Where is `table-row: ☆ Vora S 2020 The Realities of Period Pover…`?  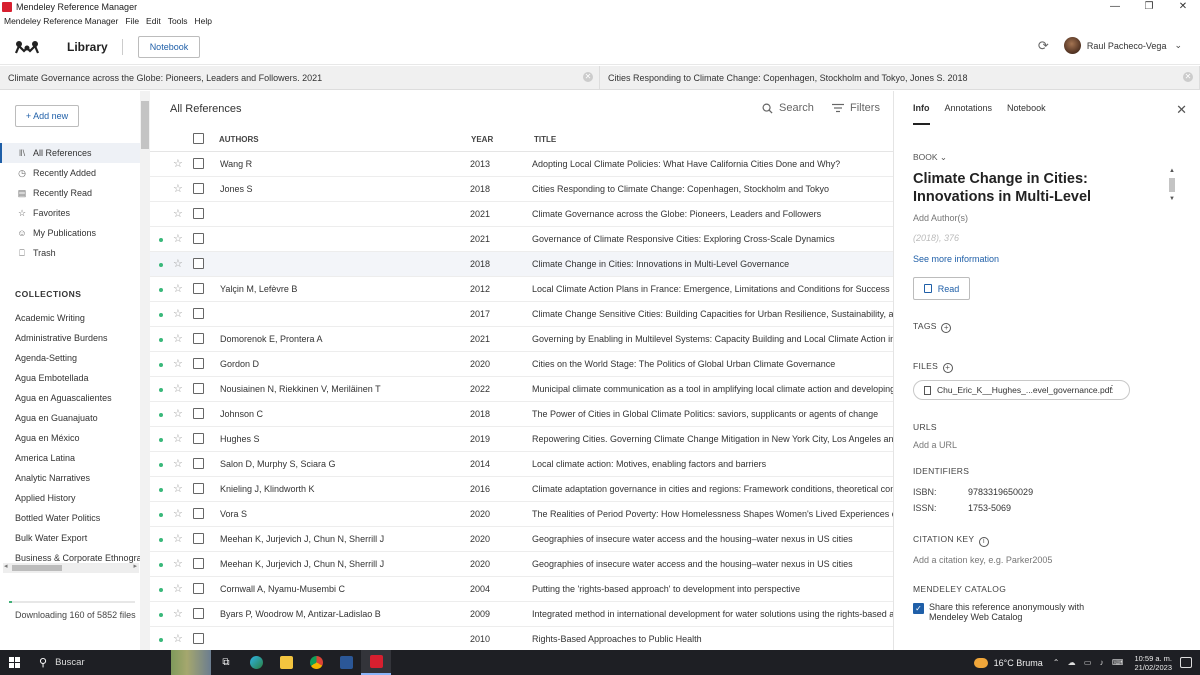 table-row: ☆ Vora S 2020 The Realities of Period Pover… is located at coordinates (521, 514).